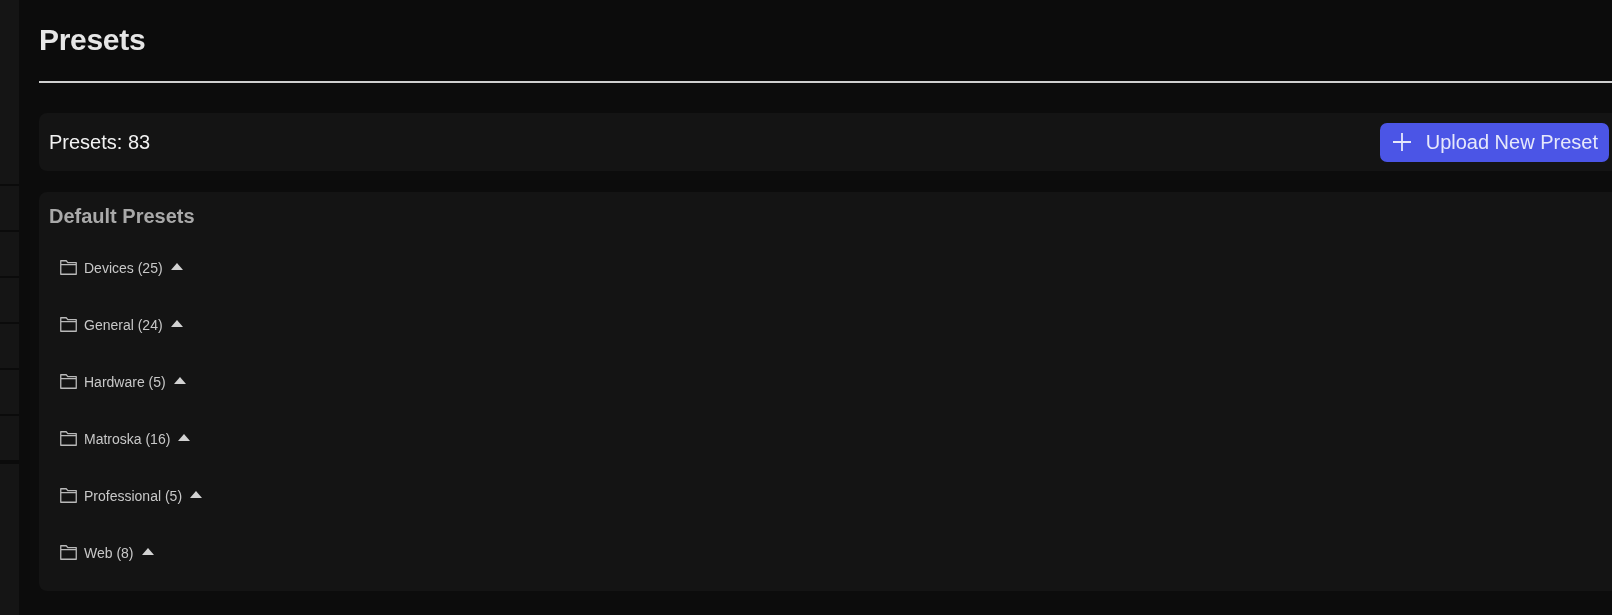 This screenshot has height=615, width=1612. Describe the element at coordinates (1494, 142) in the screenshot. I see `upload-button: Upload New Preset` at that location.